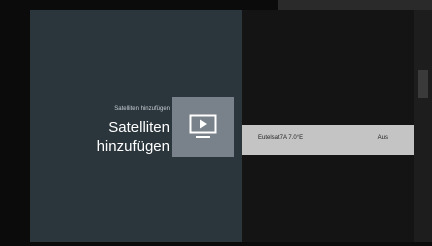 Image resolution: width=432 pixels, height=246 pixels. I want to click on tv-play-tile, so click(203, 127).